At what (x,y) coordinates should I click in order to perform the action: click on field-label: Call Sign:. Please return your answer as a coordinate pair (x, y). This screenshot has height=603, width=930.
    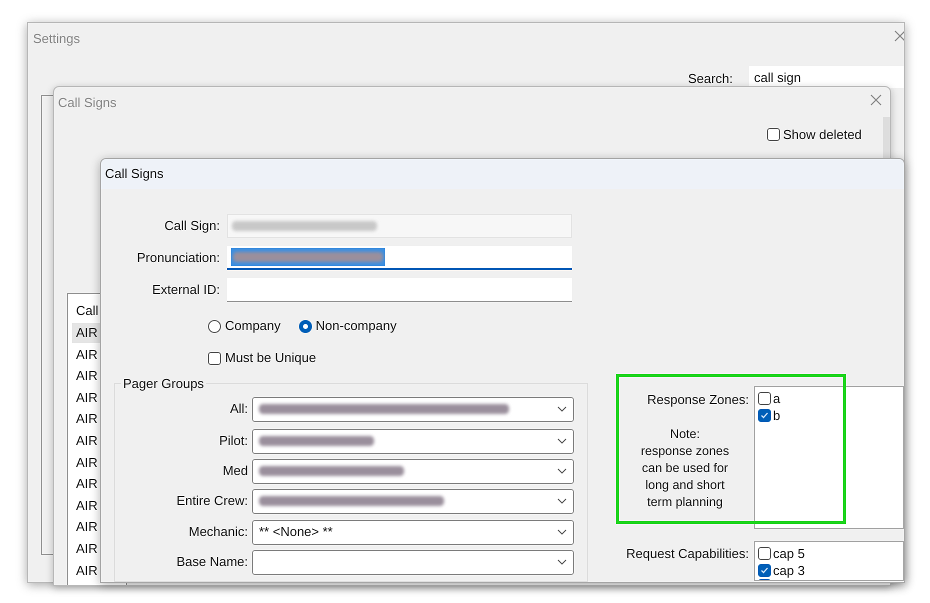
    Looking at the image, I should click on (191, 226).